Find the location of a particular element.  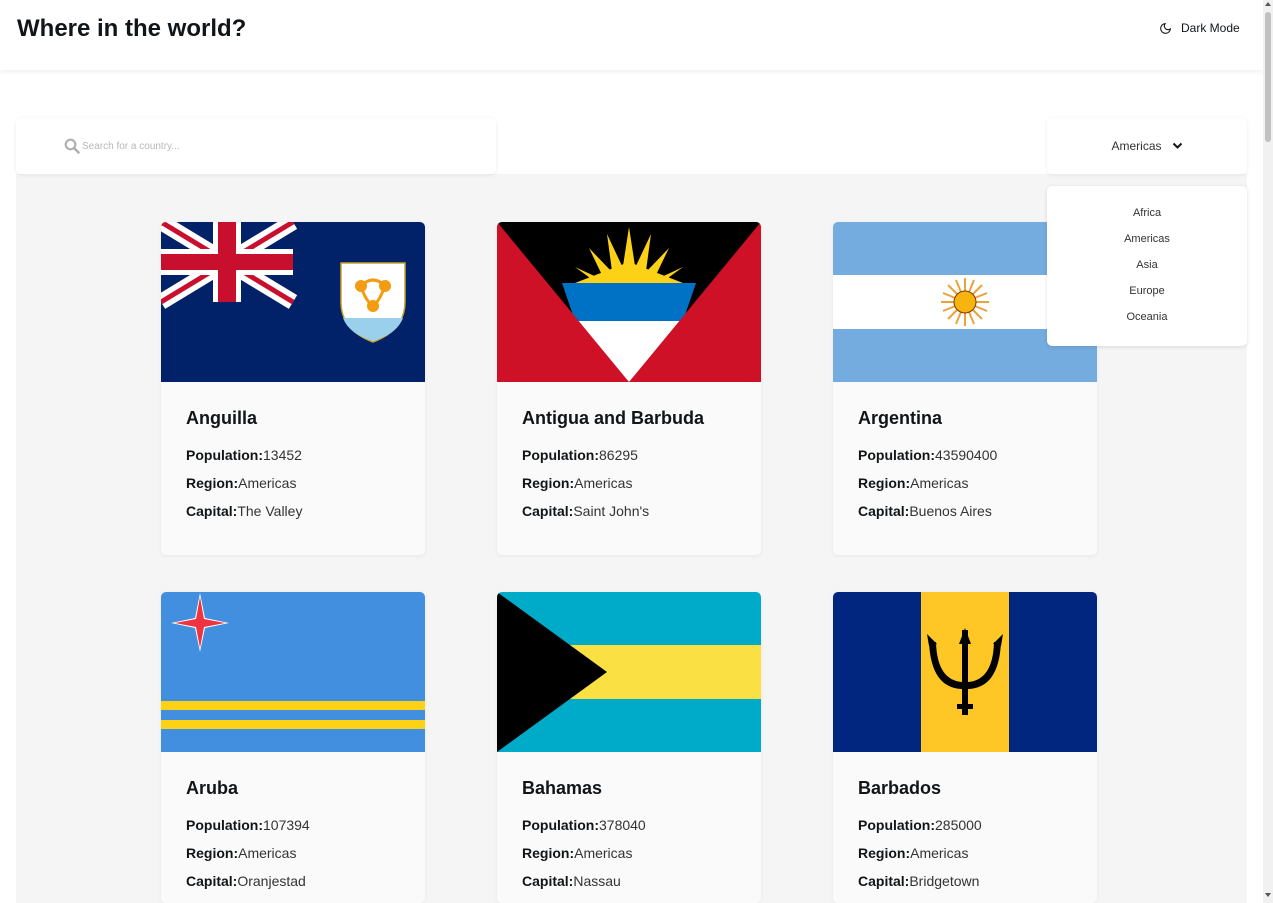

region-option-africa: Africa is located at coordinates (1147, 213).